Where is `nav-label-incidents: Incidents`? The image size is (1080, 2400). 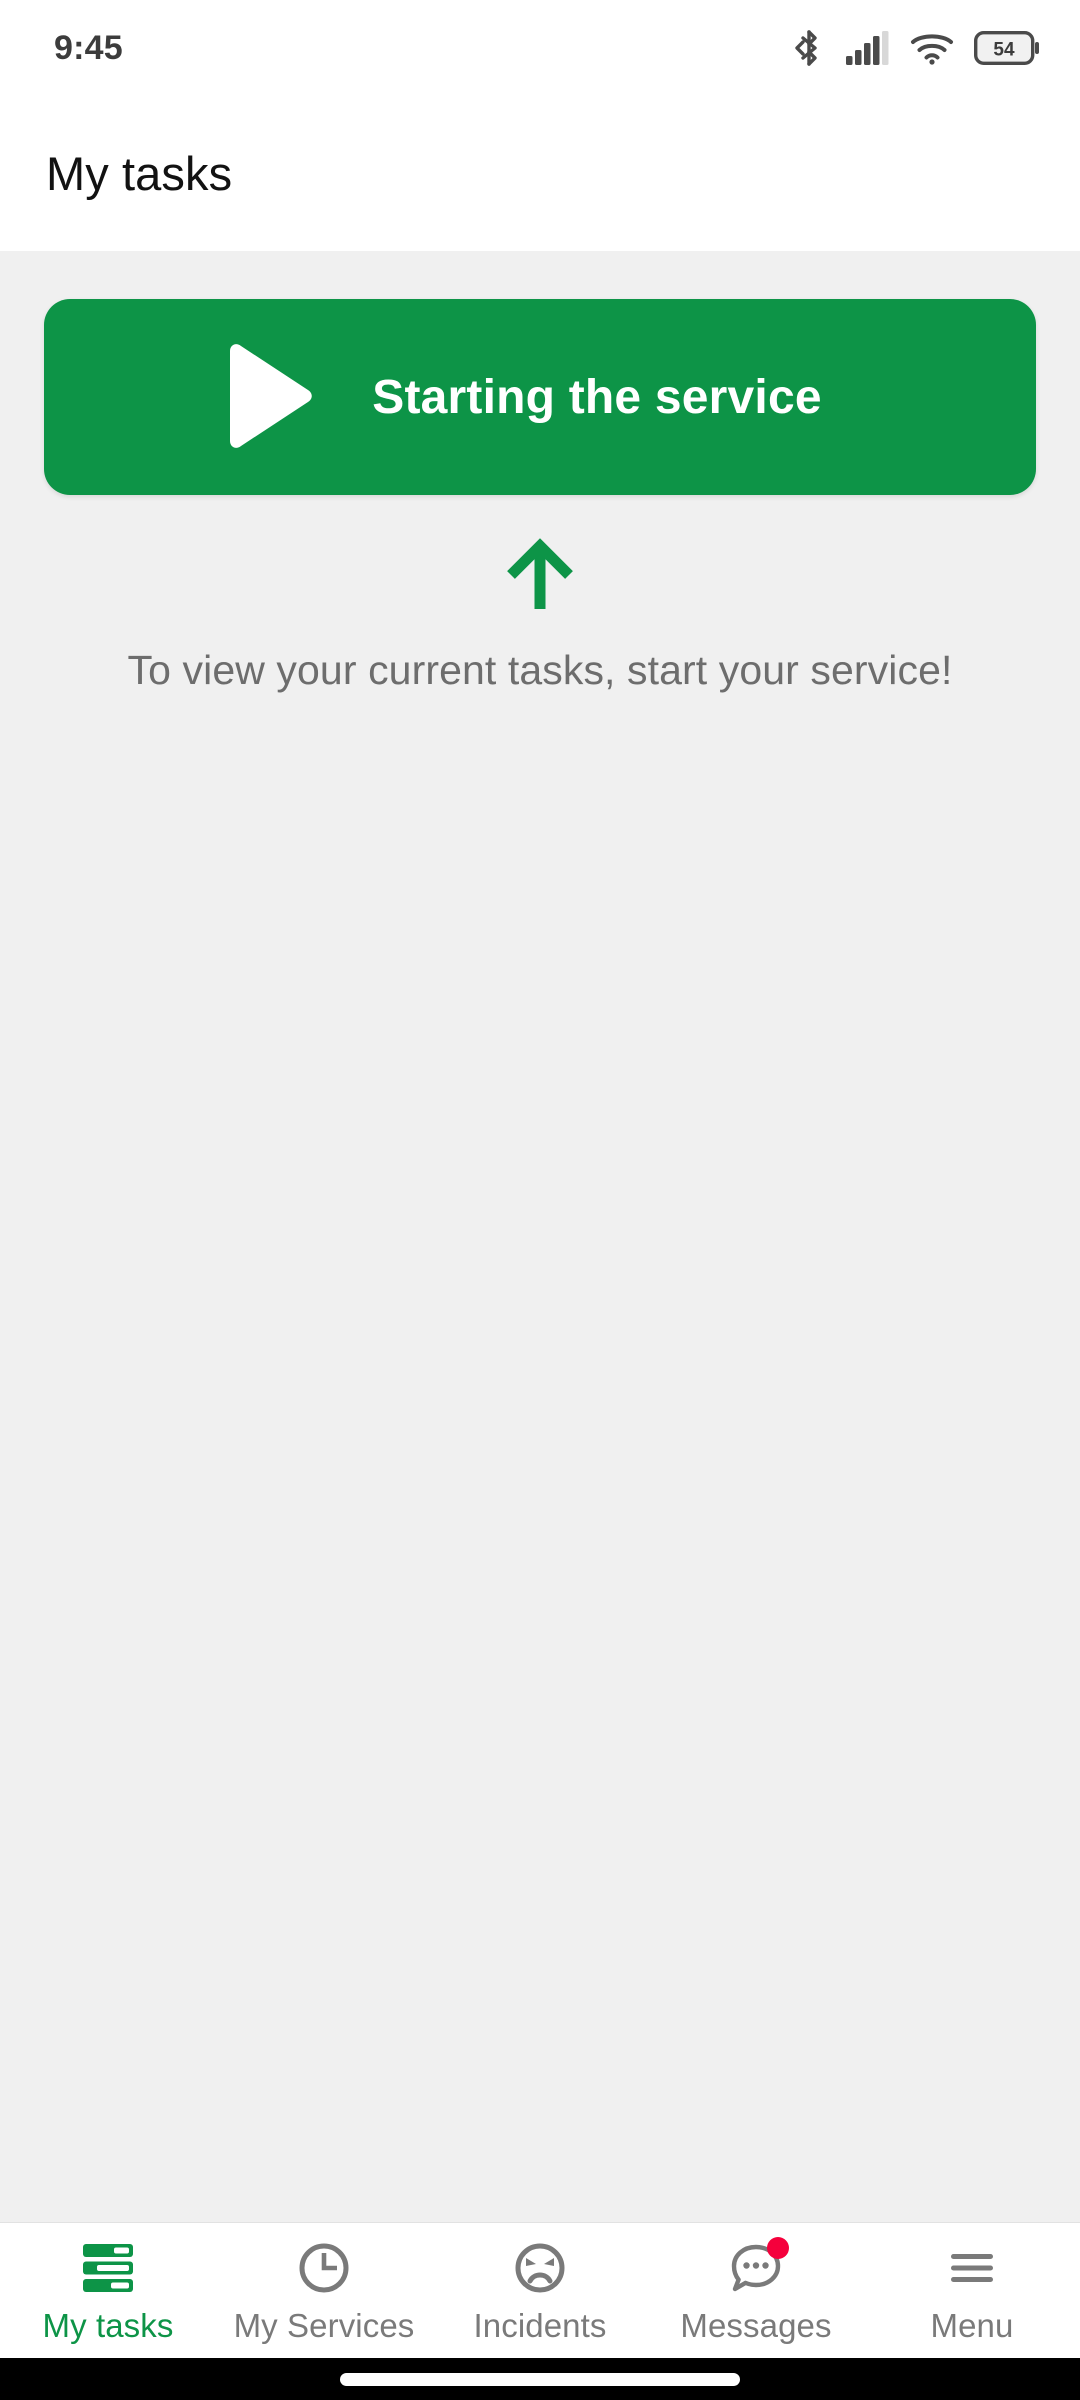 nav-label-incidents: Incidents is located at coordinates (540, 2325).